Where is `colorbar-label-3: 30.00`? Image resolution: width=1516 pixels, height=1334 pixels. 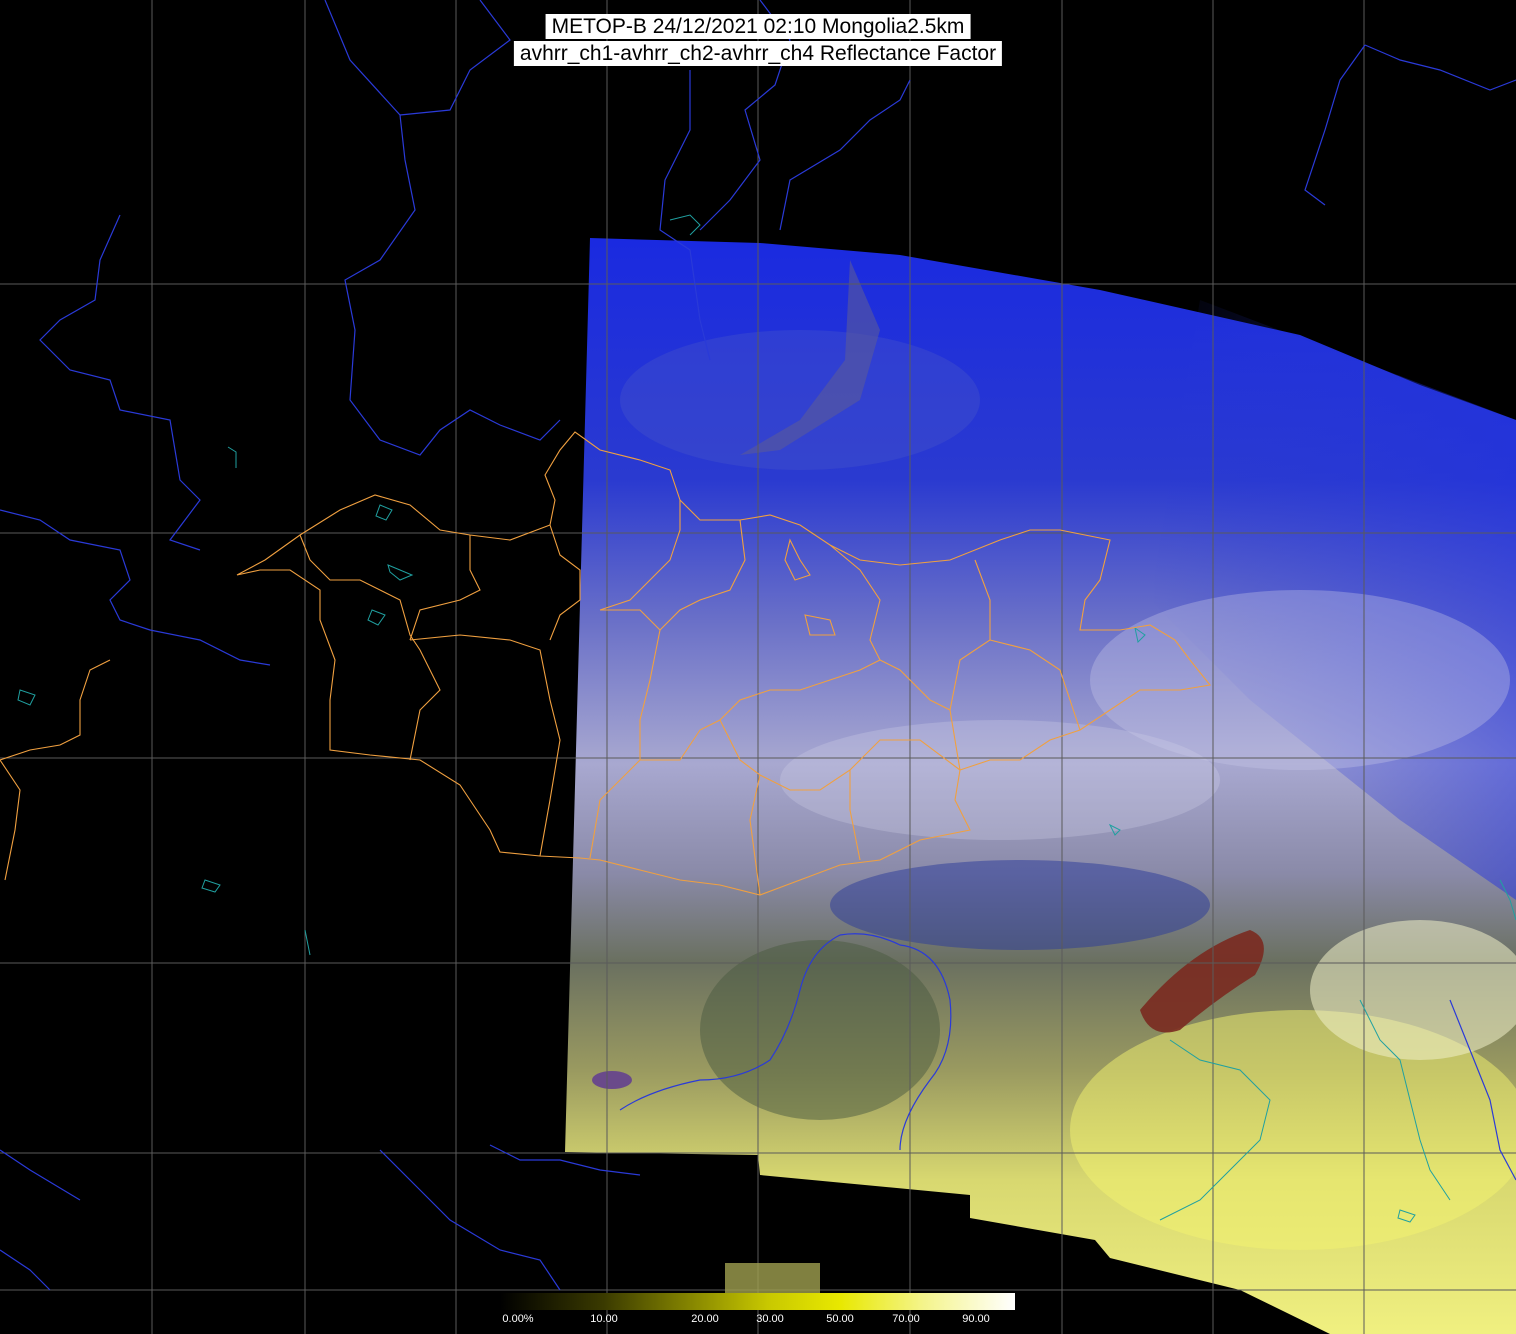 colorbar-label-3: 30.00 is located at coordinates (770, 1319).